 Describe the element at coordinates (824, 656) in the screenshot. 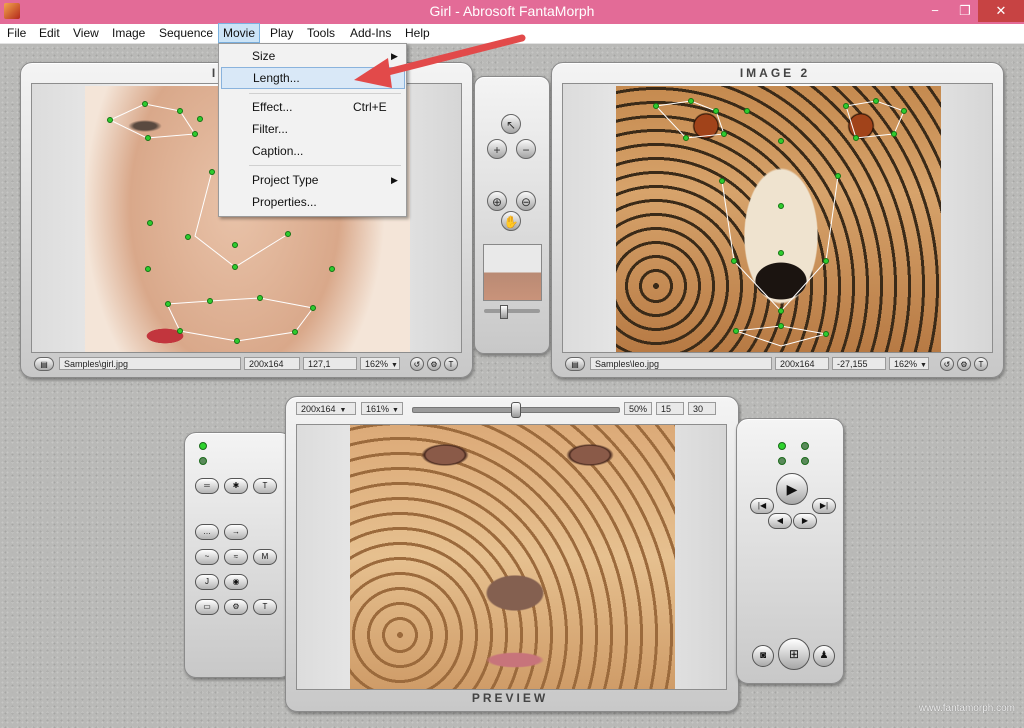

I see `publish-icon: ♟` at that location.